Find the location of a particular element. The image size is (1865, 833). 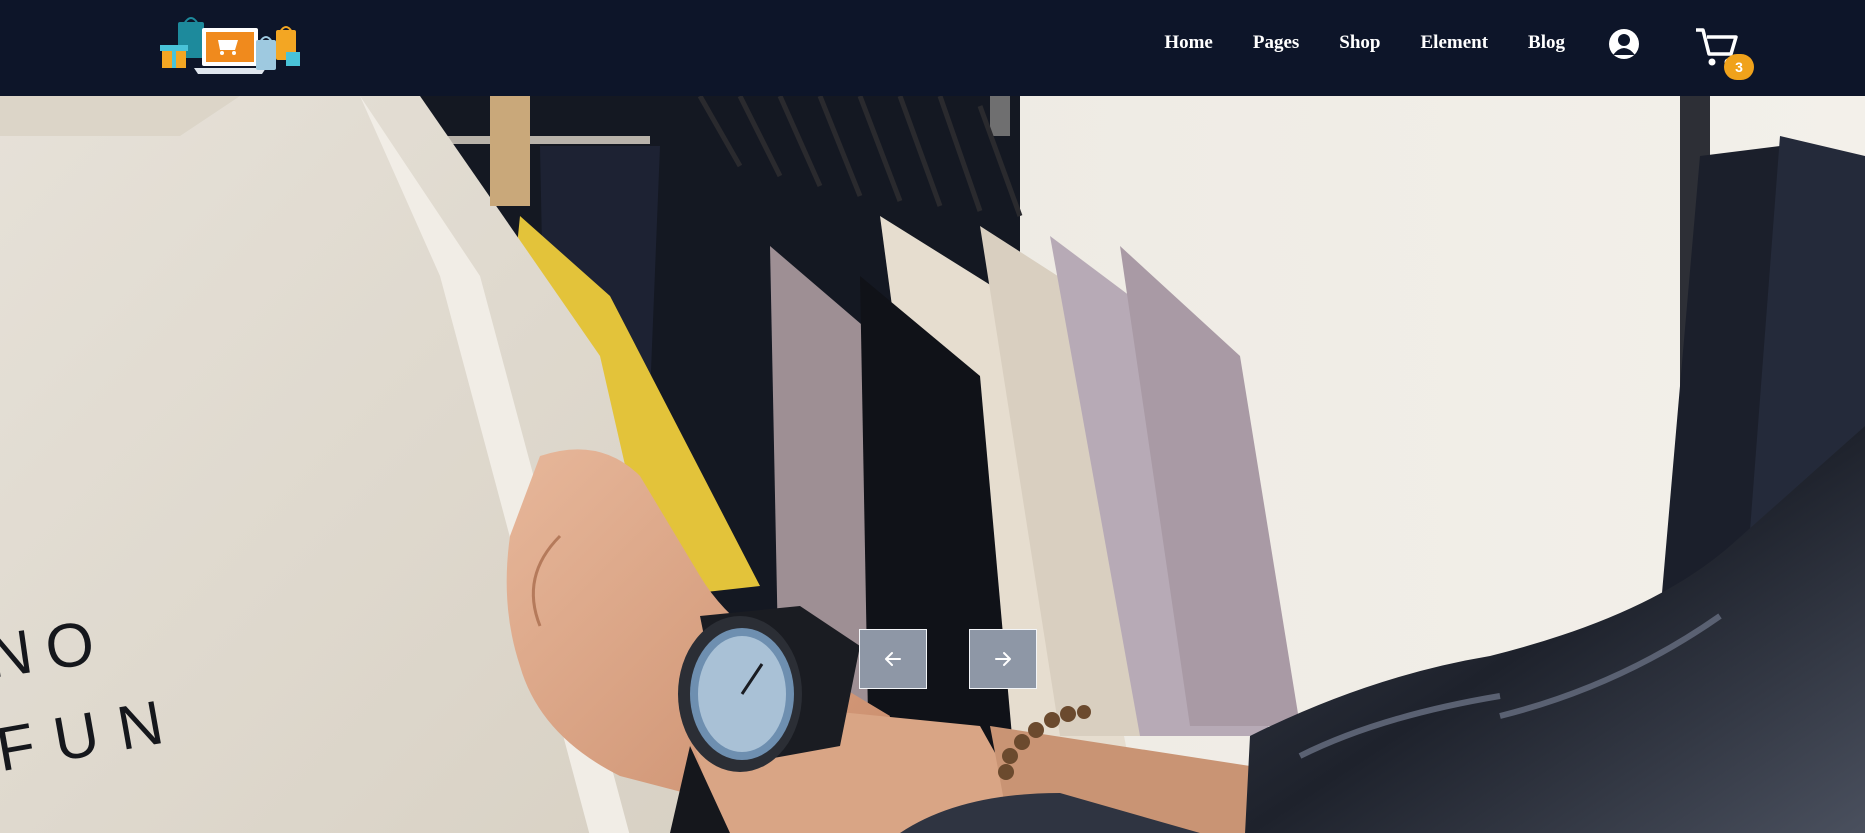

arrow-right-icon is located at coordinates (1003, 659).